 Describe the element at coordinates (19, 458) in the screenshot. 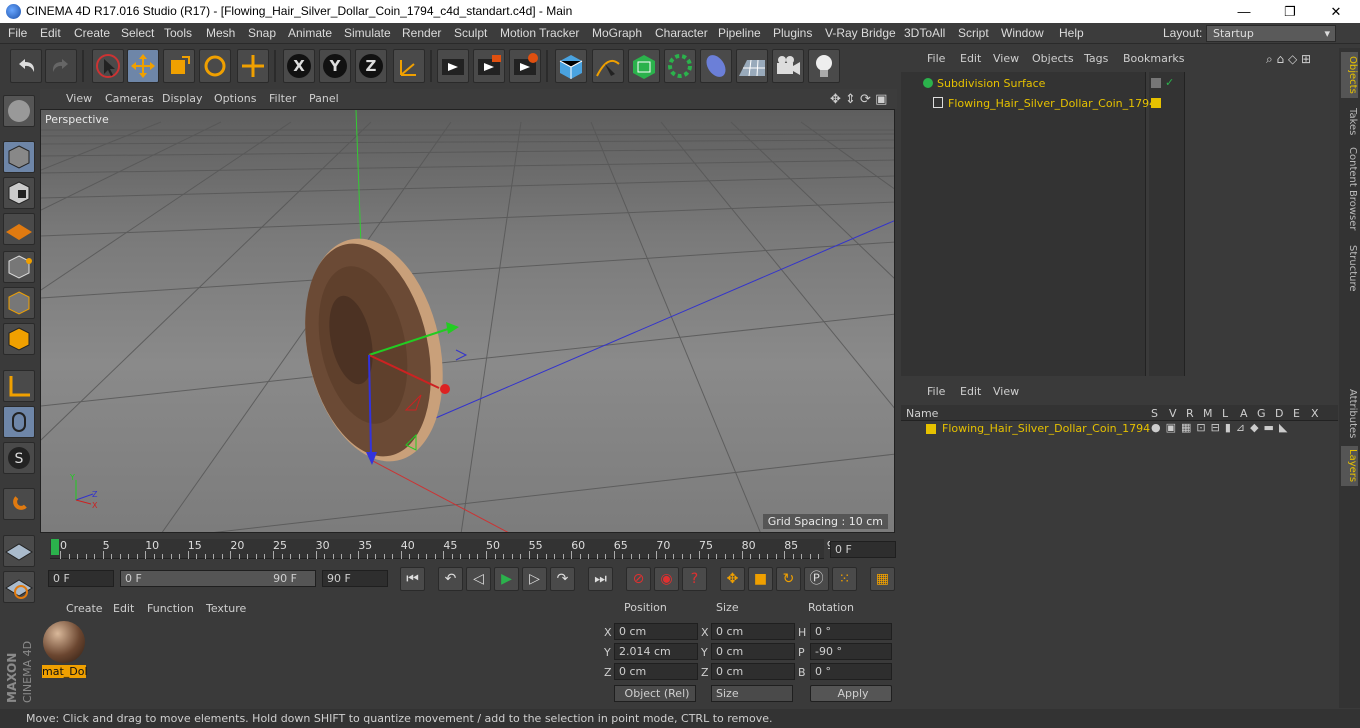

I see `solo-button: S` at that location.